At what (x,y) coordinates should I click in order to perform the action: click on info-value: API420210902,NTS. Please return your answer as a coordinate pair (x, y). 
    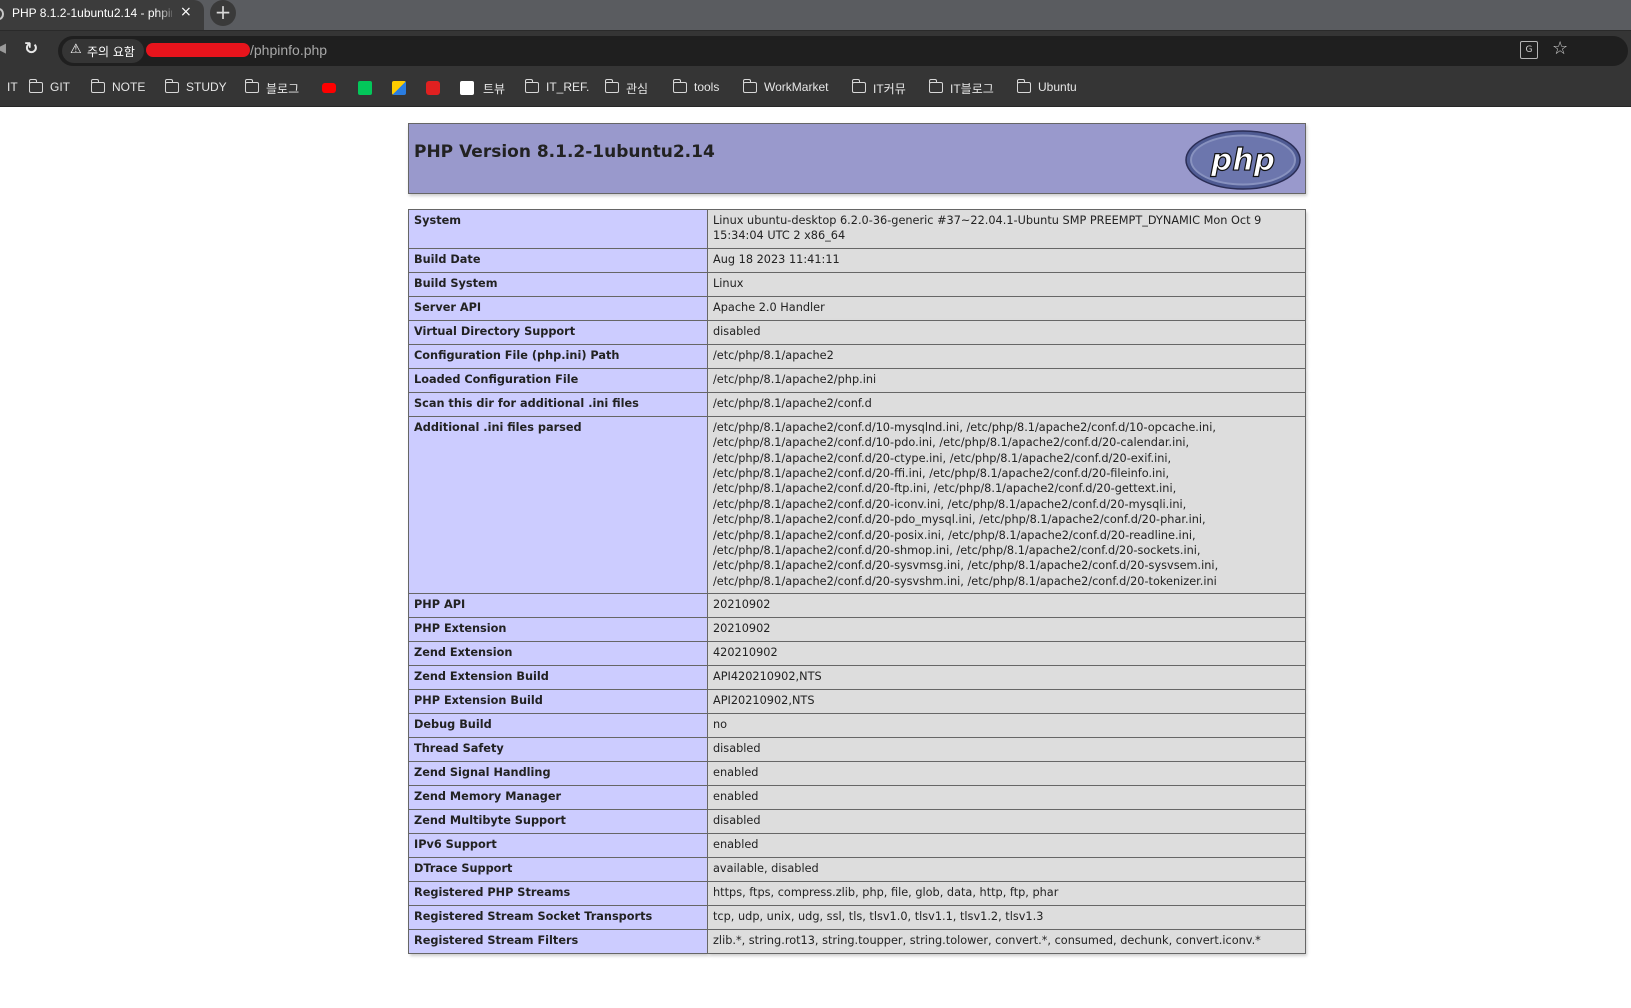
    Looking at the image, I should click on (1006, 678).